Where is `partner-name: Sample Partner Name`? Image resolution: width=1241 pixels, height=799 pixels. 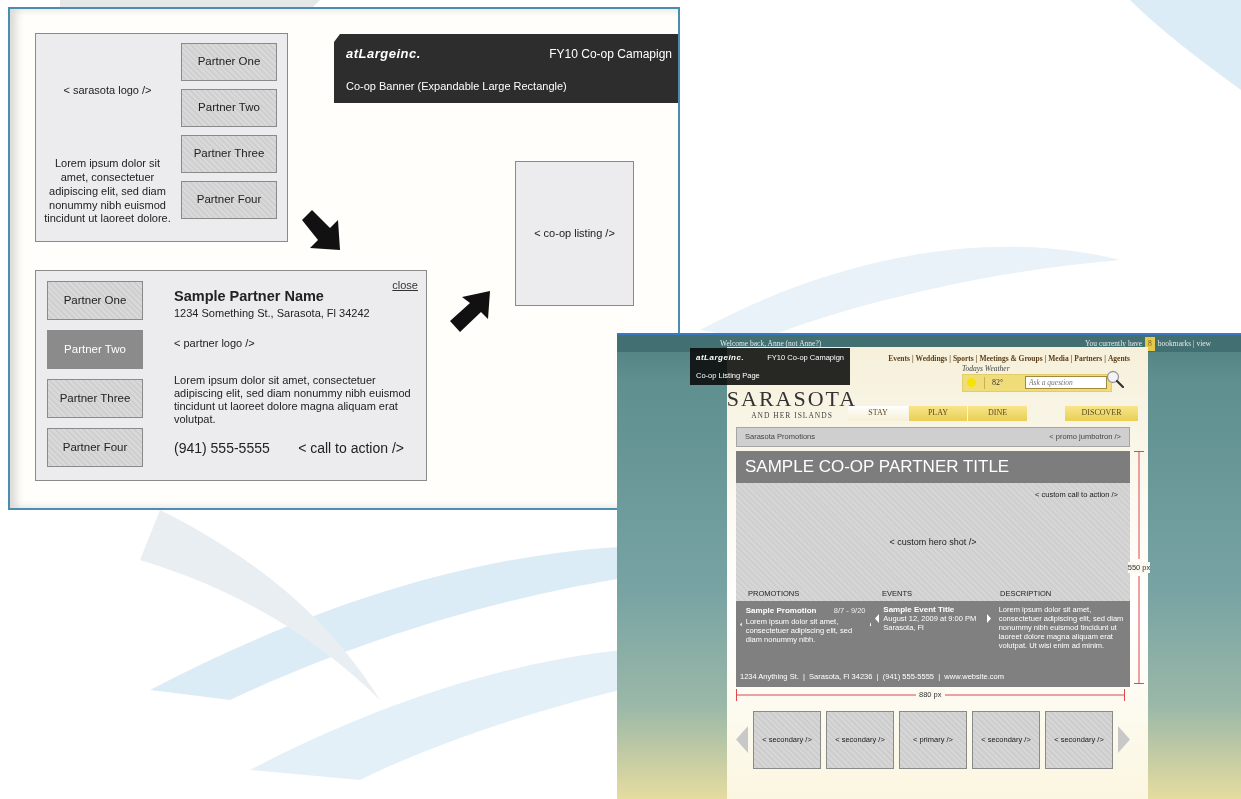 partner-name: Sample Partner Name is located at coordinates (249, 296).